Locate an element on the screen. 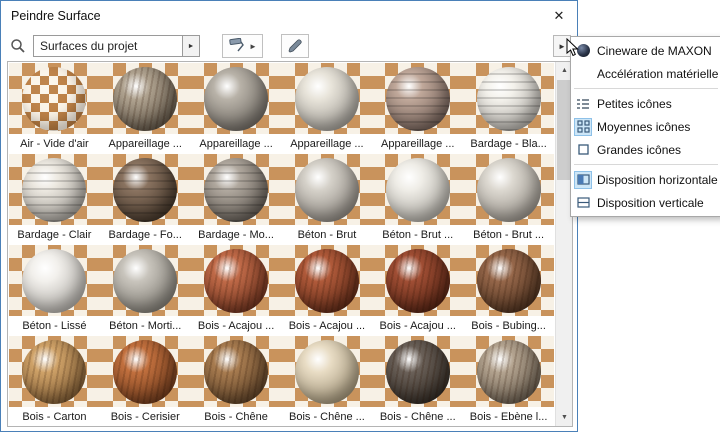 This screenshot has width=720, height=432. surface-name: Air - Vide d'air is located at coordinates (54, 144).